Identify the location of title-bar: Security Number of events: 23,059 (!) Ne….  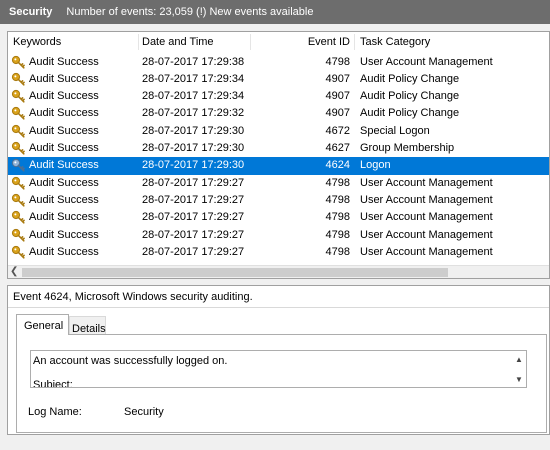
(275, 12).